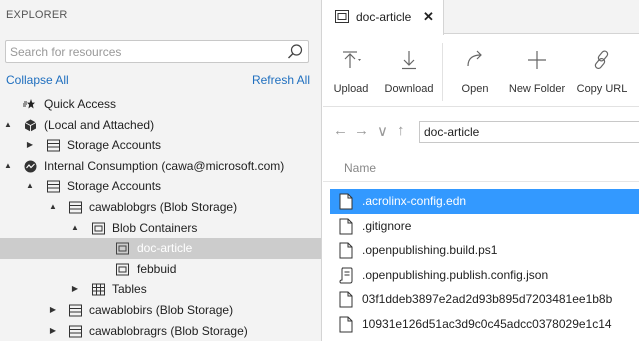 Image resolution: width=639 pixels, height=341 pixels. I want to click on tree-item-label: Tables, so click(129, 289).